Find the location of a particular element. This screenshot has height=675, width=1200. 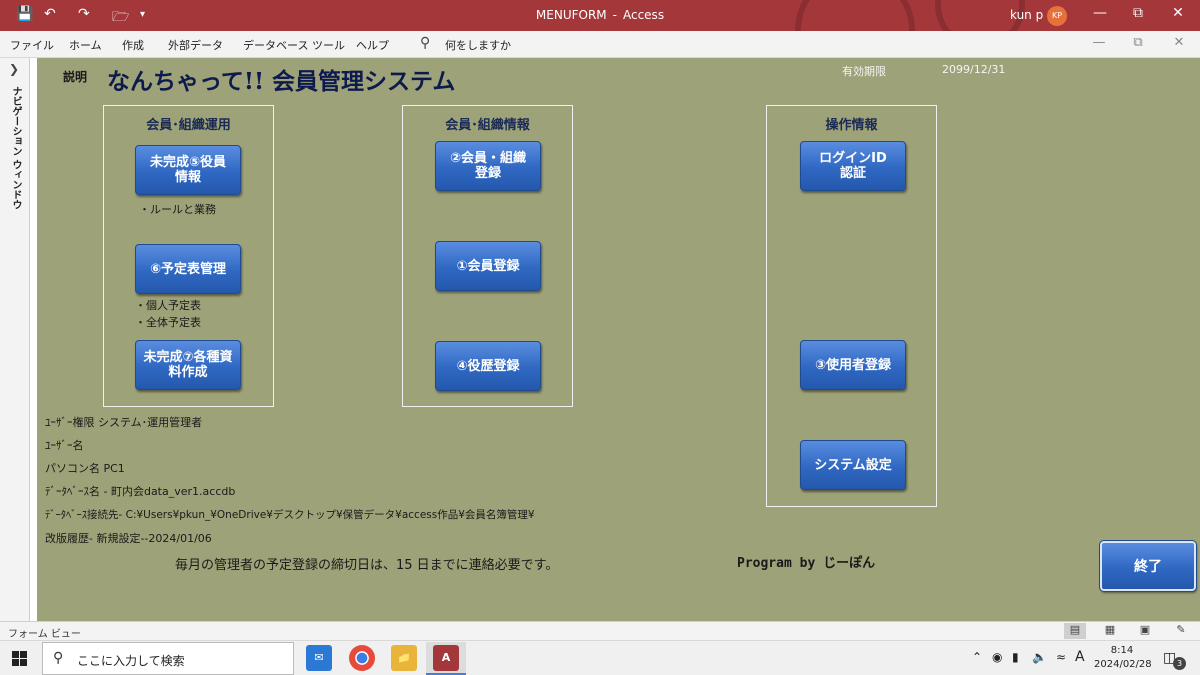

group-title: 会員･組織運用 is located at coordinates (188, 125).